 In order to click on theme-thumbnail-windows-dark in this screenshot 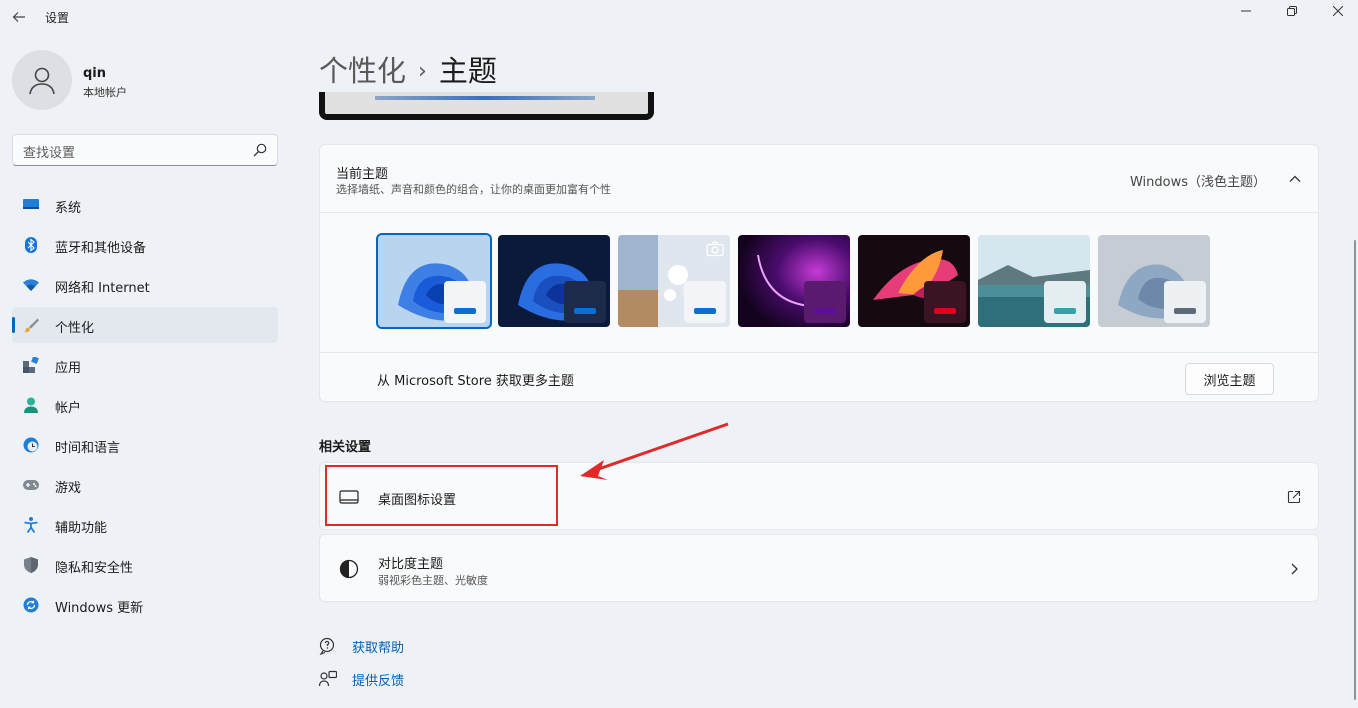, I will do `click(554, 281)`.